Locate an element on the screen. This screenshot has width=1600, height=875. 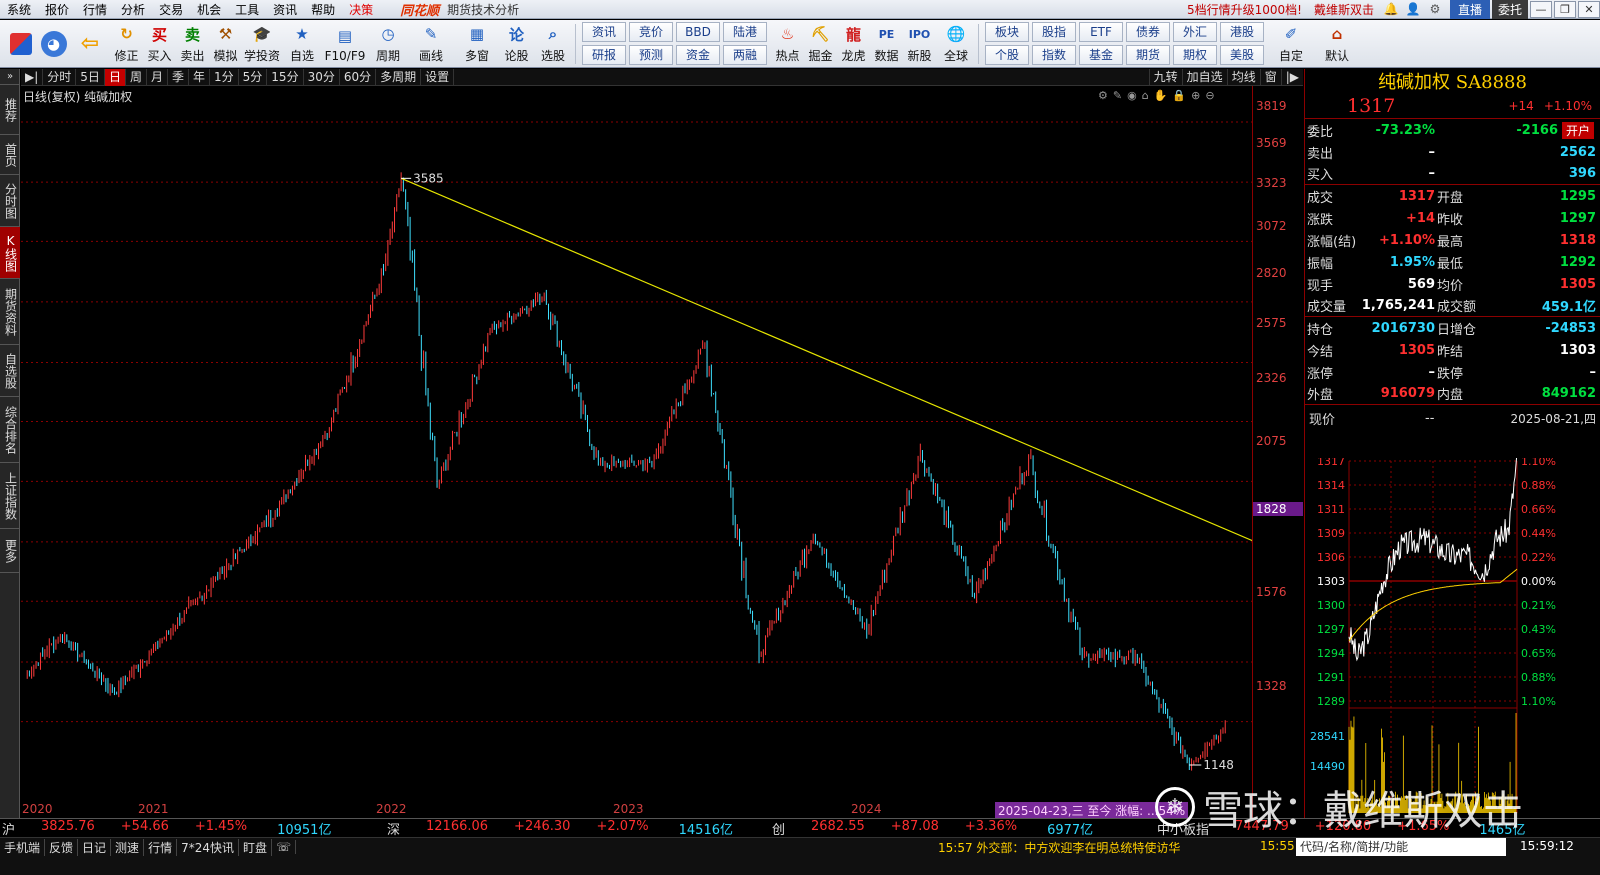
period-multi: 多周期 is located at coordinates (399, 77).